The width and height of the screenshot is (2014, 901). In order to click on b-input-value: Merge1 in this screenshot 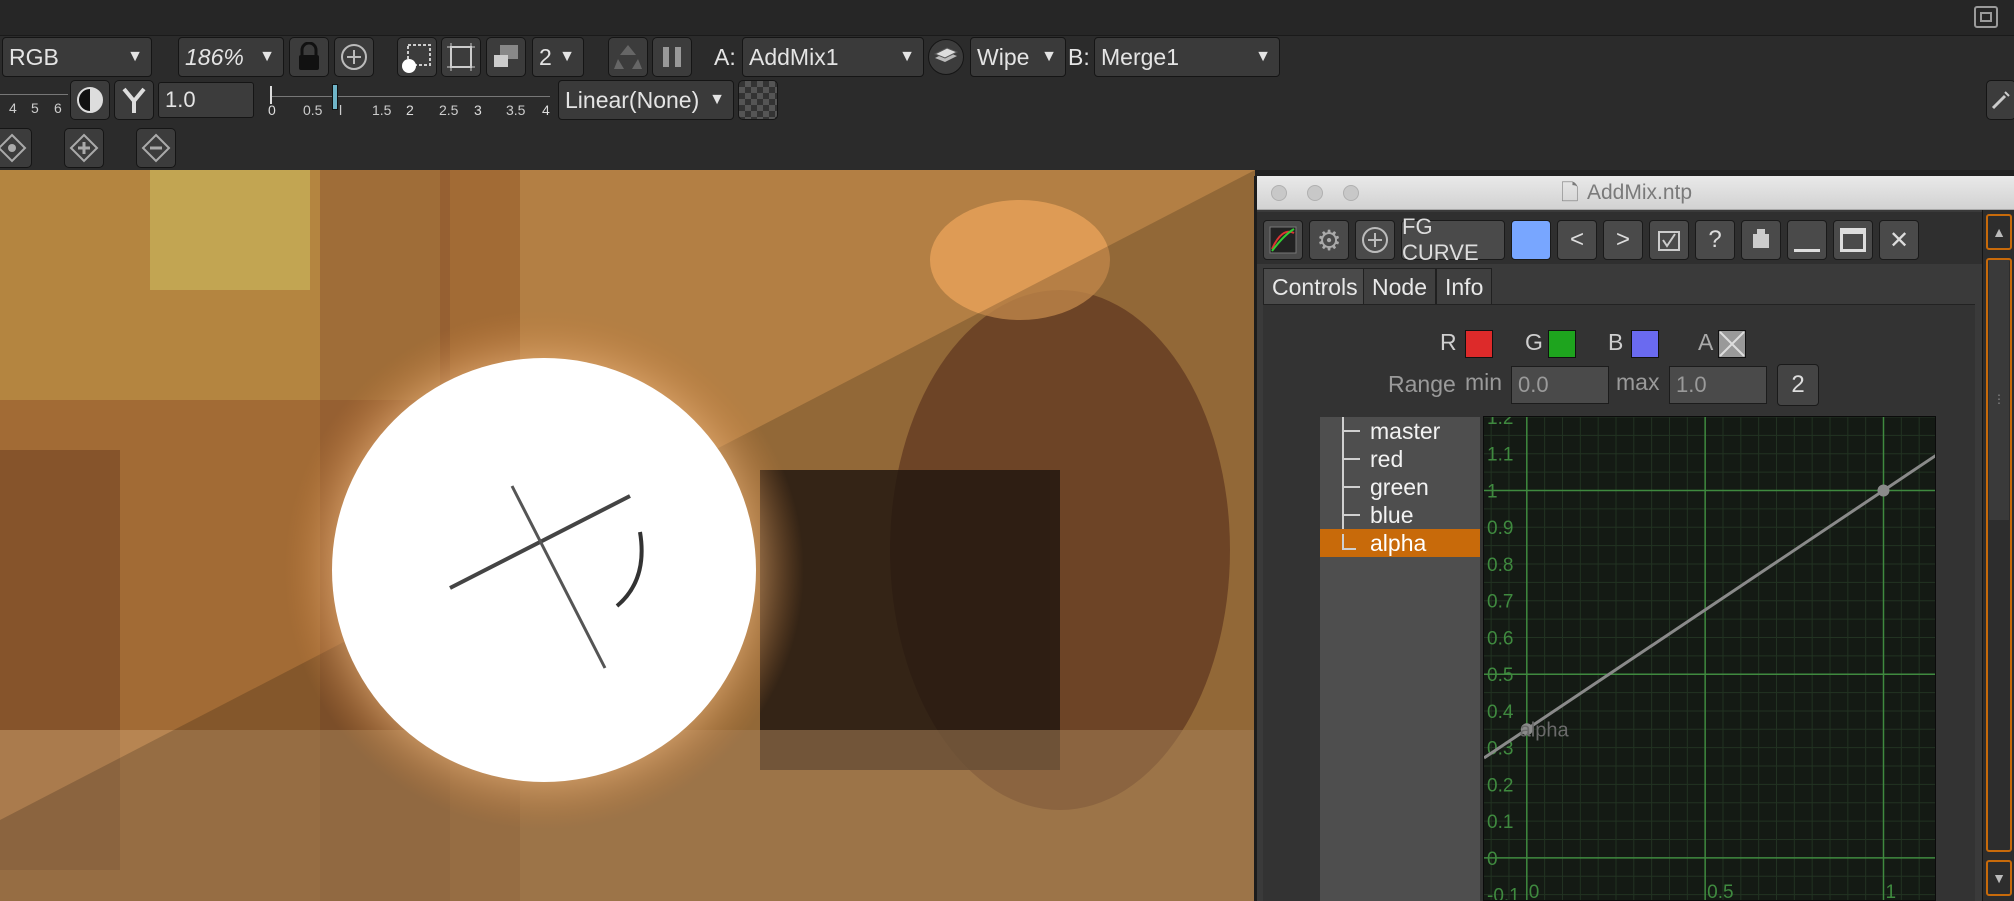, I will do `click(1140, 57)`.